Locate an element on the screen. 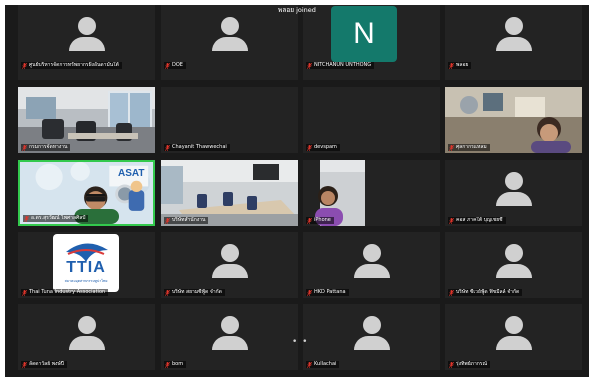  participant-name-label: HKD Pattana is located at coordinates (327, 292).